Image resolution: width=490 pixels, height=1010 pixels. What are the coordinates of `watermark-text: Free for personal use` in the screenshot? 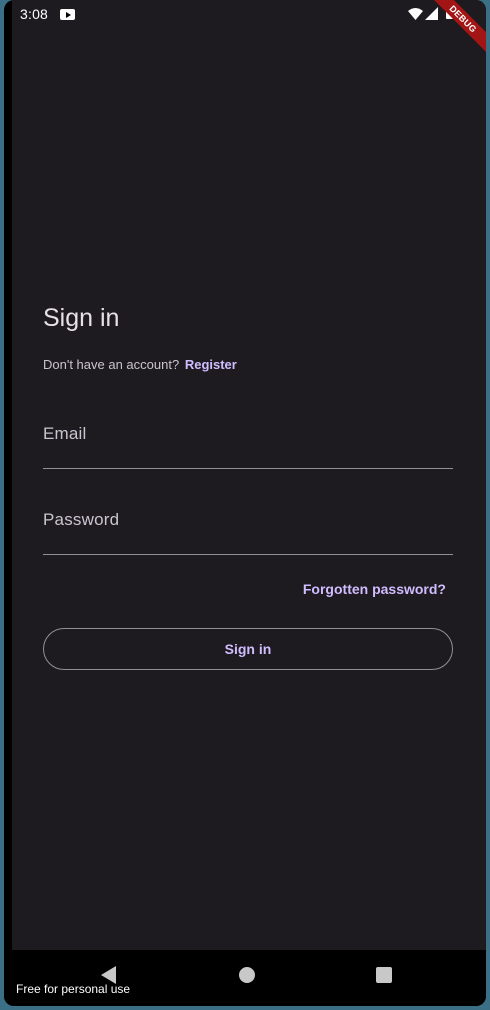 It's located at (73, 989).